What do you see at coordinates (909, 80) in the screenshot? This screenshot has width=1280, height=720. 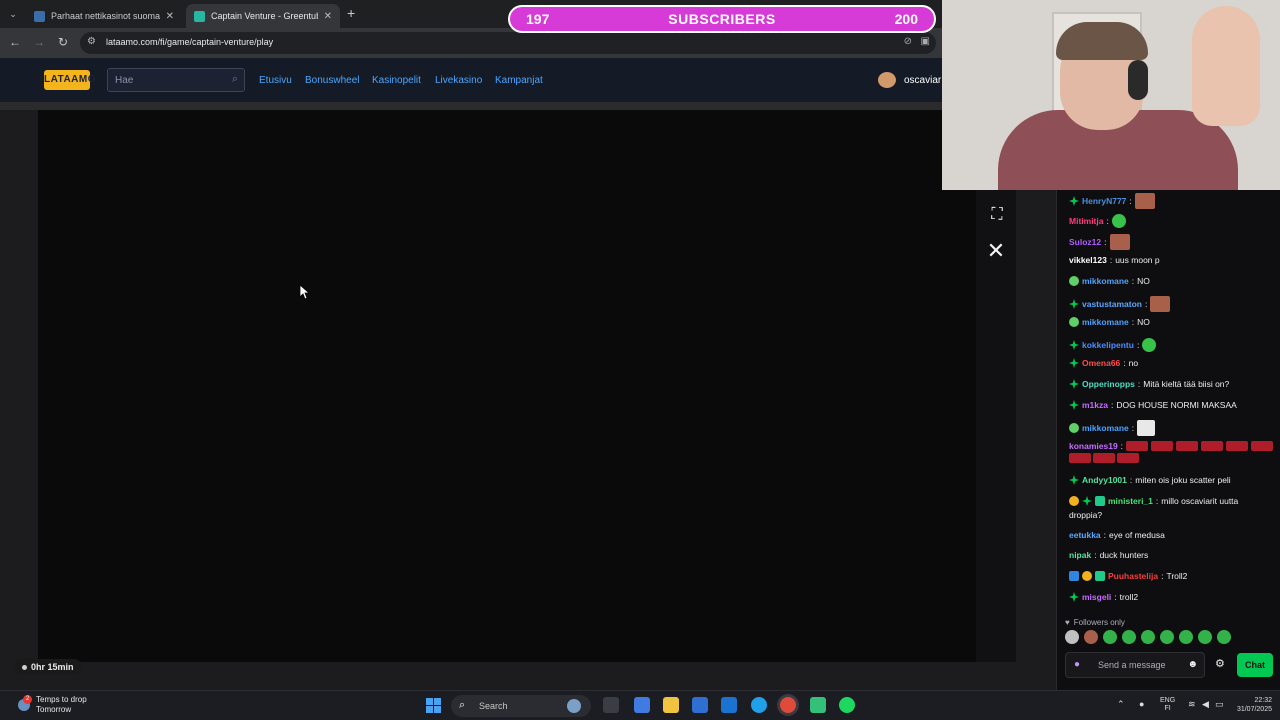 I see `user-menu: oscaviar` at bounding box center [909, 80].